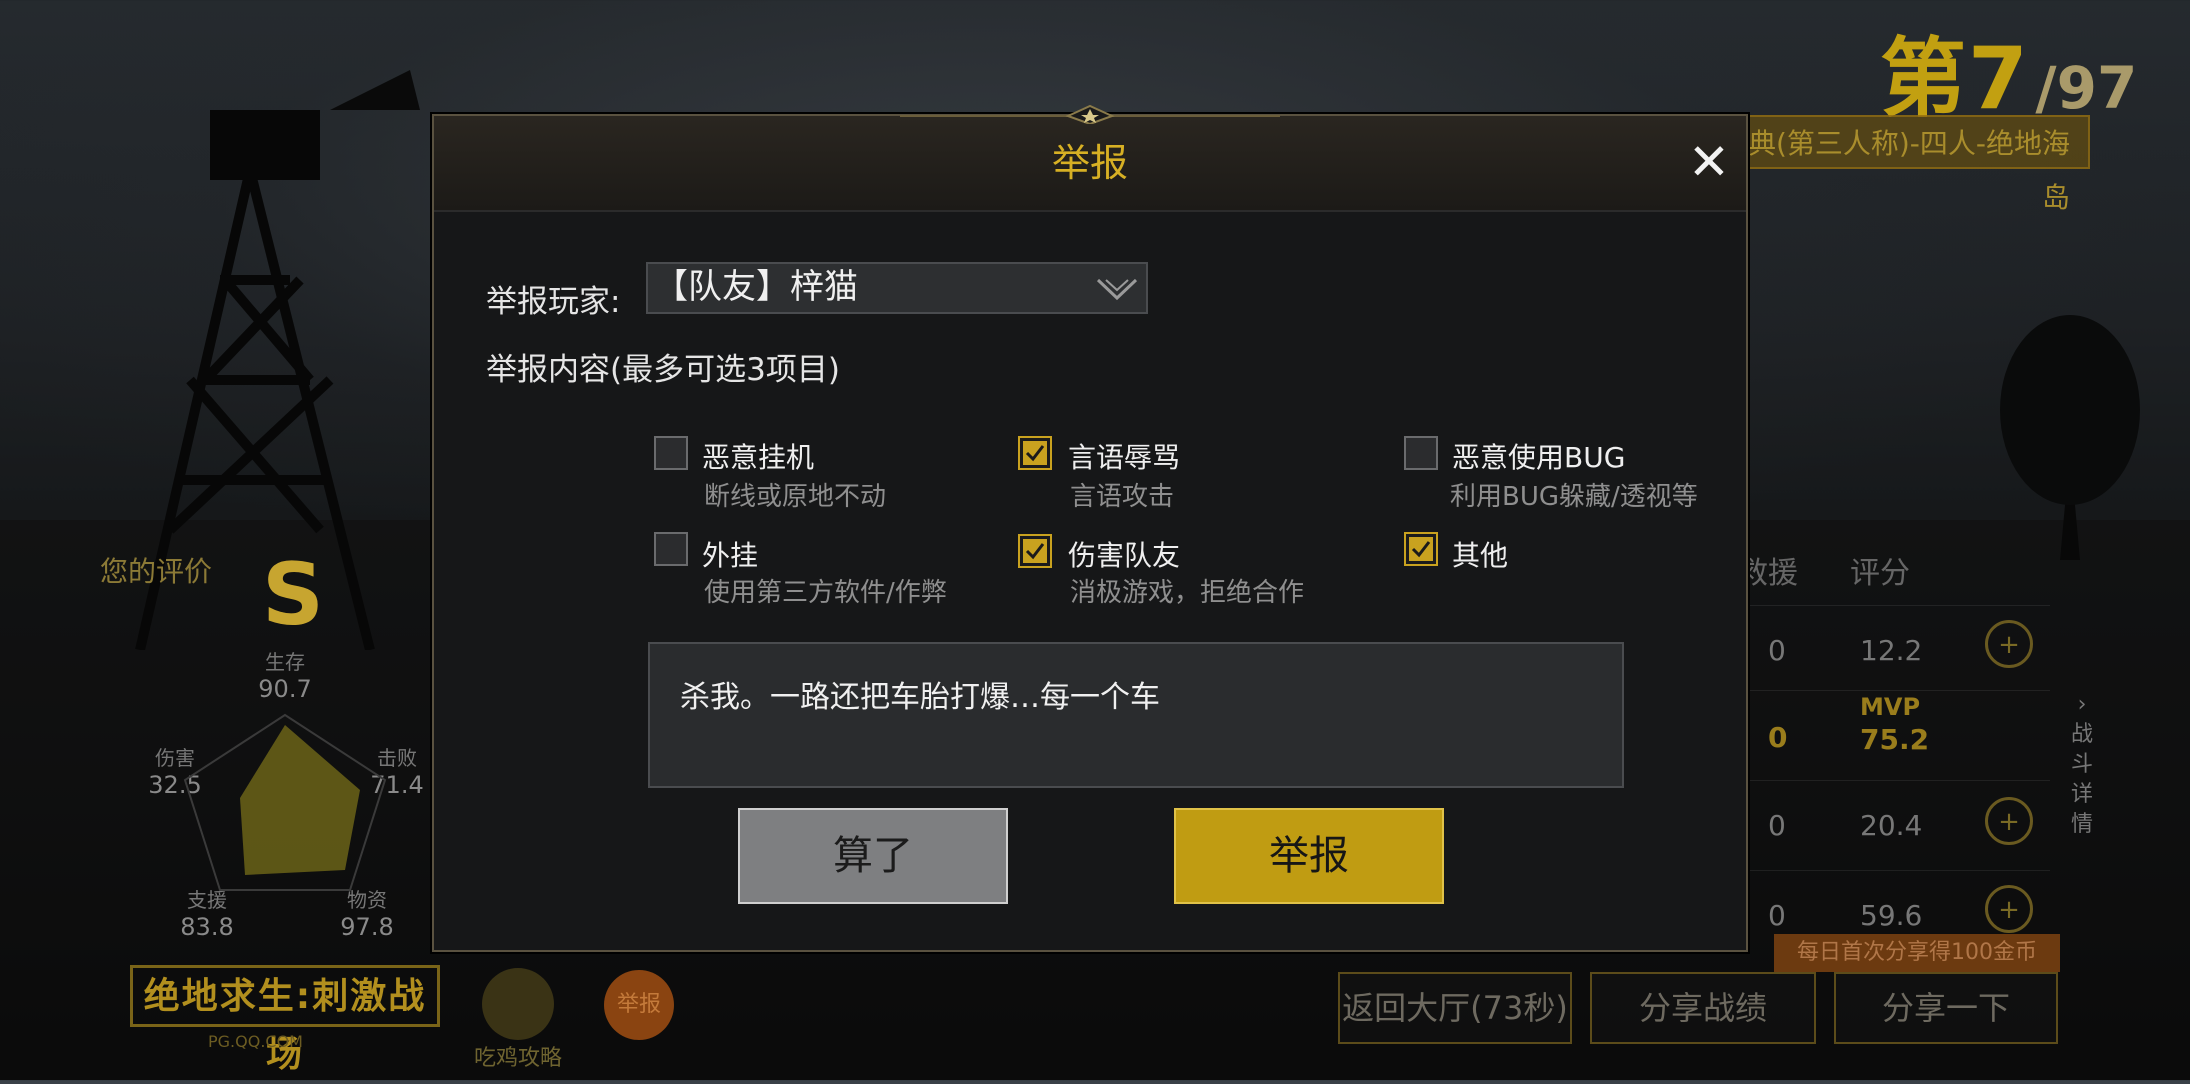 This screenshot has height=1084, width=2190. Describe the element at coordinates (1117, 289) in the screenshot. I see `chevron-down-icon` at that location.